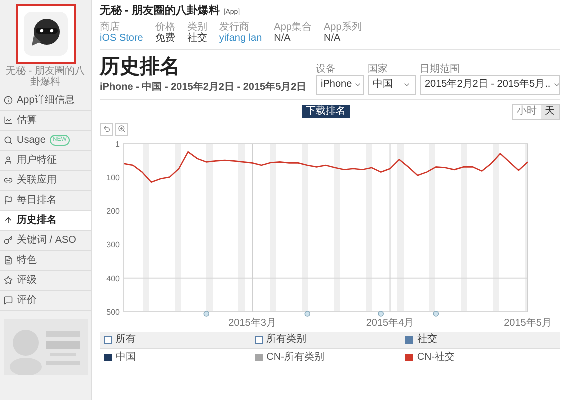 The image size is (564, 400). What do you see at coordinates (326, 69) in the screenshot?
I see `filter-label: 设备` at bounding box center [326, 69].